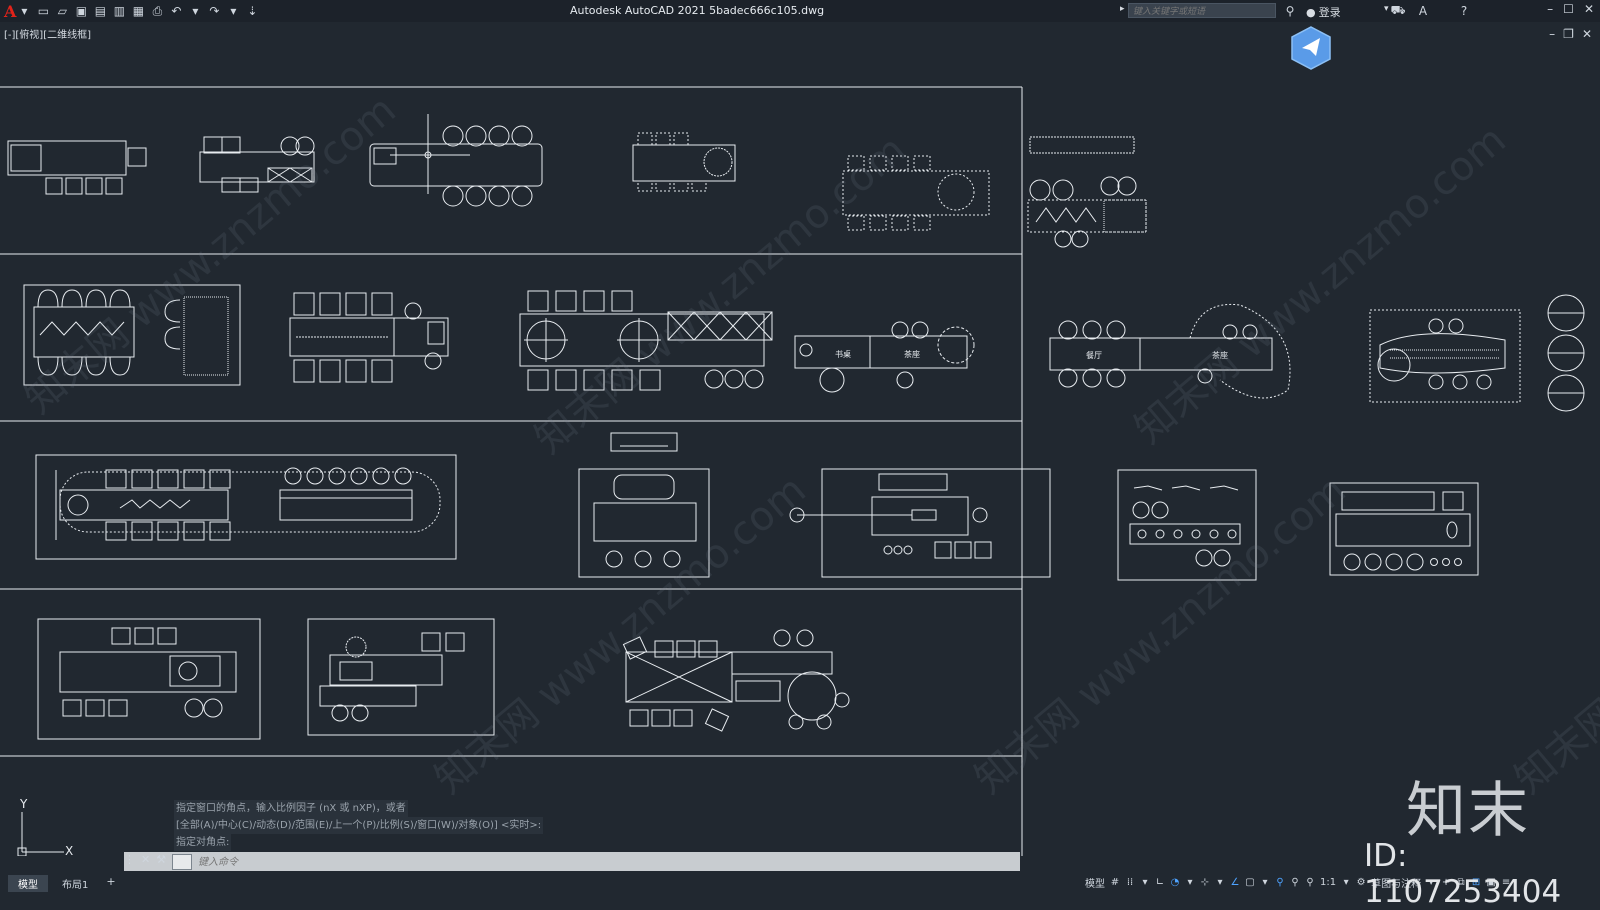 The width and height of the screenshot is (1600, 910). Describe the element at coordinates (145, 859) in the screenshot. I see `command-close-icon: ✕` at that location.